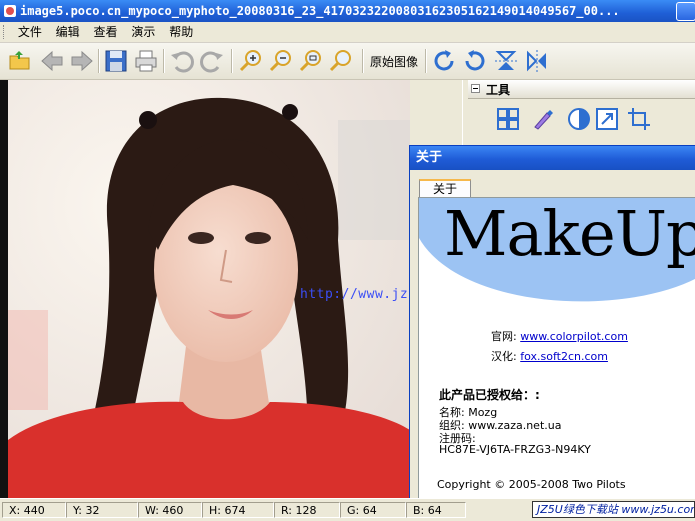 This screenshot has width=695, height=521. What do you see at coordinates (52, 61) in the screenshot?
I see `back-arrow-icon` at bounding box center [52, 61].